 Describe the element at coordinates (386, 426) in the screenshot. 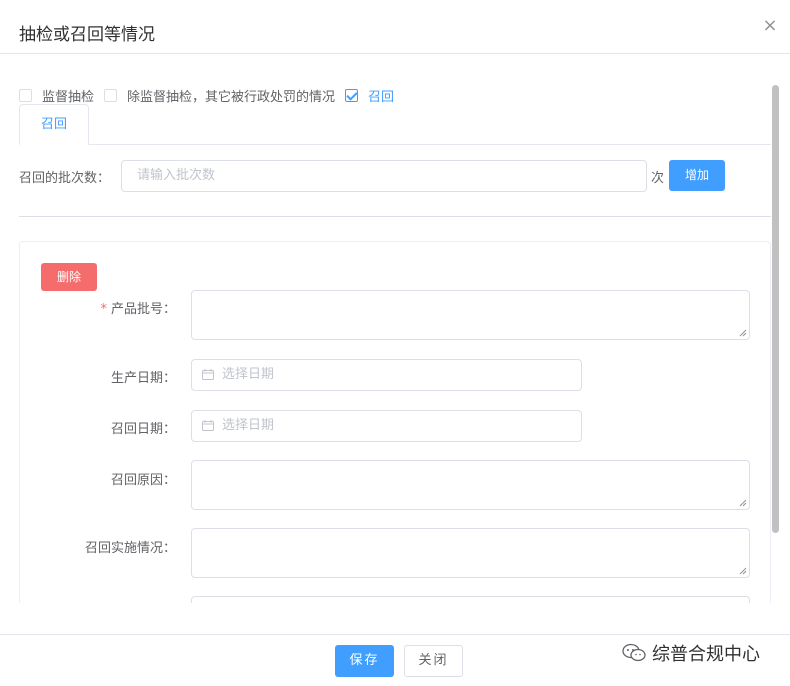

I see `recall-date-picker: 选择日期` at that location.